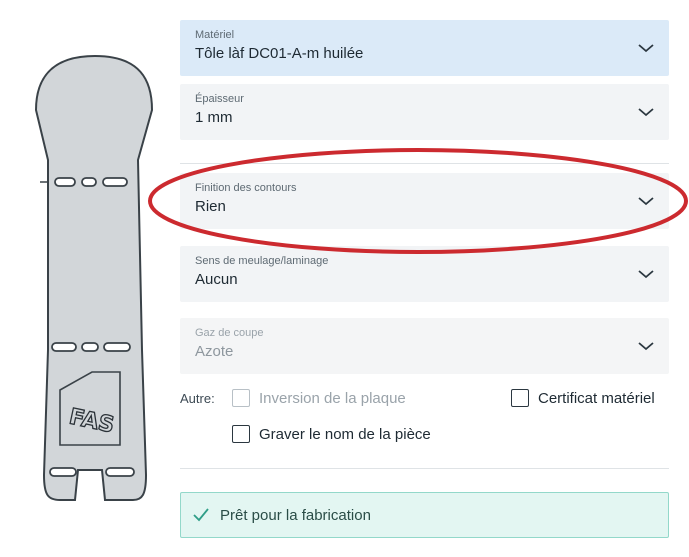 This screenshot has height=557, width=689. I want to click on material-value: Tôle làf DC01-A-m huilée, so click(279, 53).